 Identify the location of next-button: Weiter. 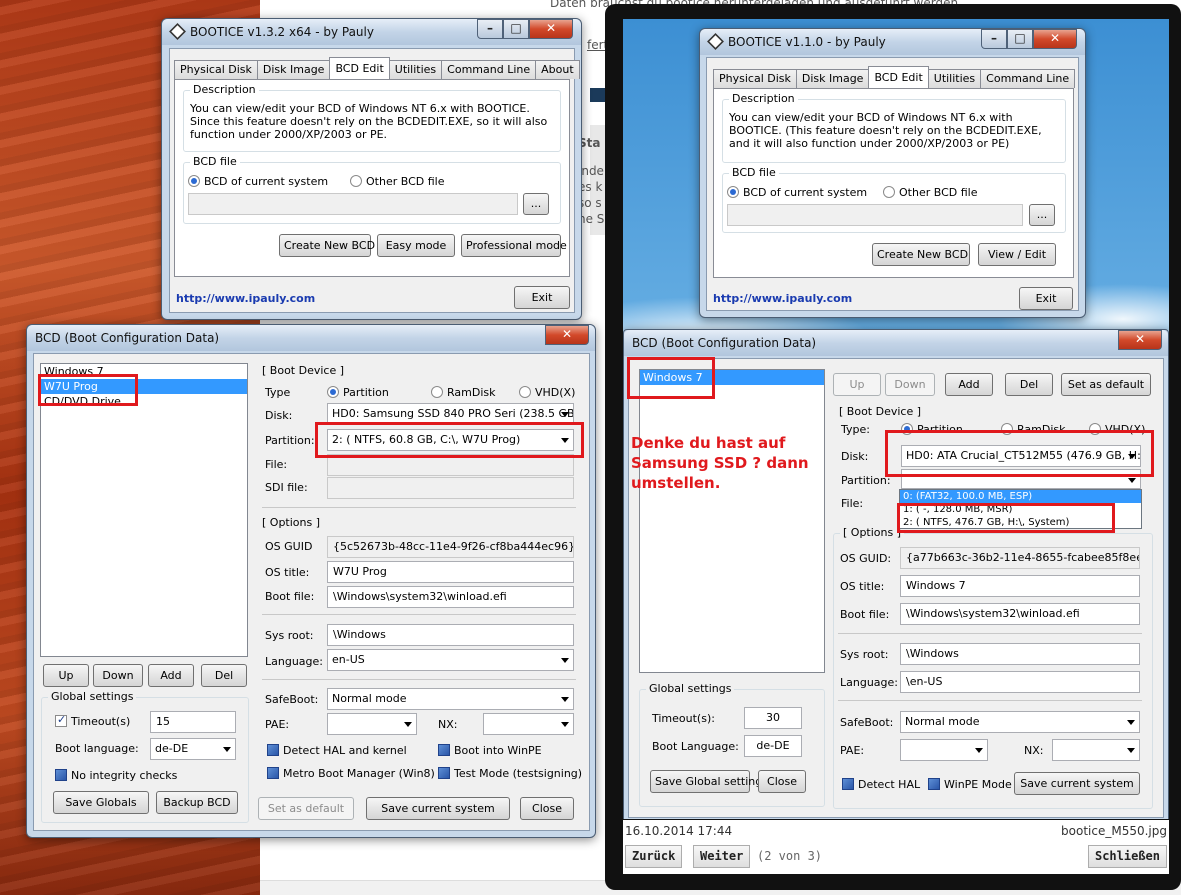
(722, 856).